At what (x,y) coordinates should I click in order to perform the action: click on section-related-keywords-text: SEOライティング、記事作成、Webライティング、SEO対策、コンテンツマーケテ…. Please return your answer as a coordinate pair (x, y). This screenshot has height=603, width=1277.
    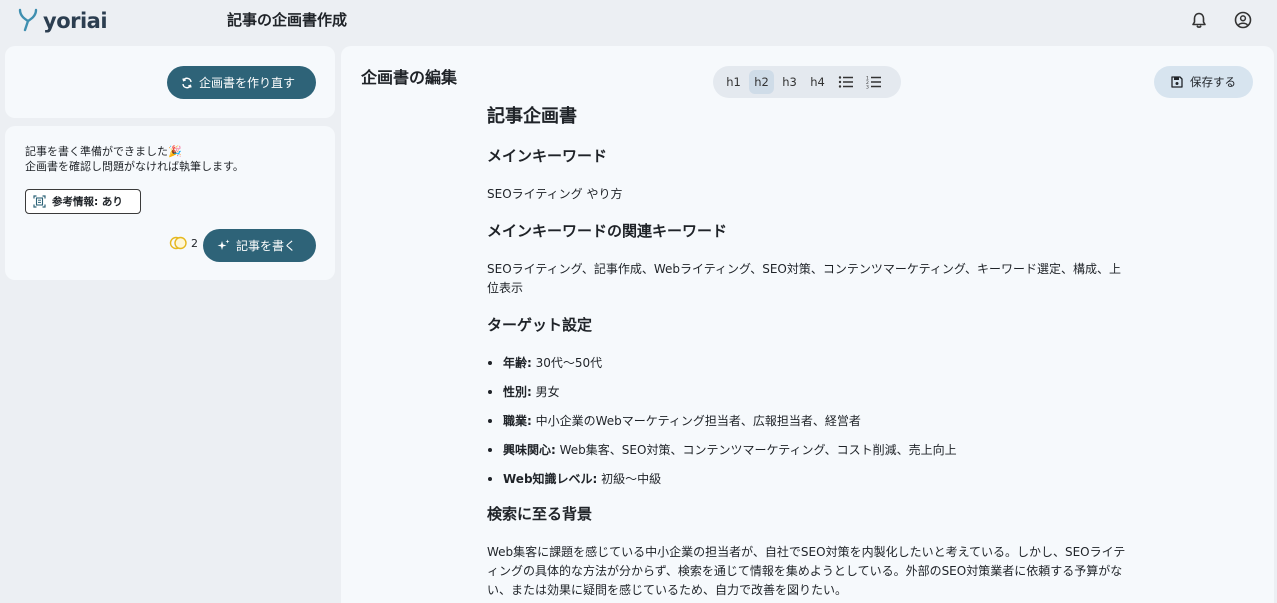
    Looking at the image, I should click on (804, 278).